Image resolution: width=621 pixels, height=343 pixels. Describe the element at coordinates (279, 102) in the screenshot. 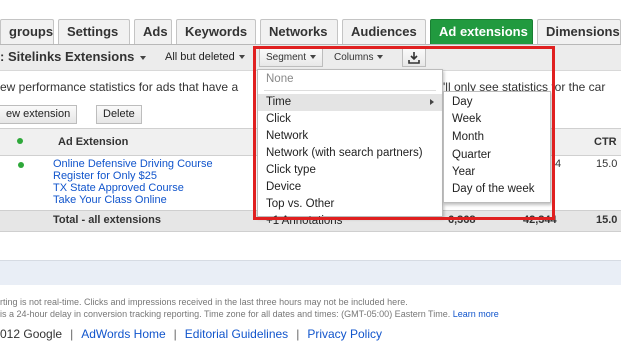

I see `menu-item-label: Time` at that location.